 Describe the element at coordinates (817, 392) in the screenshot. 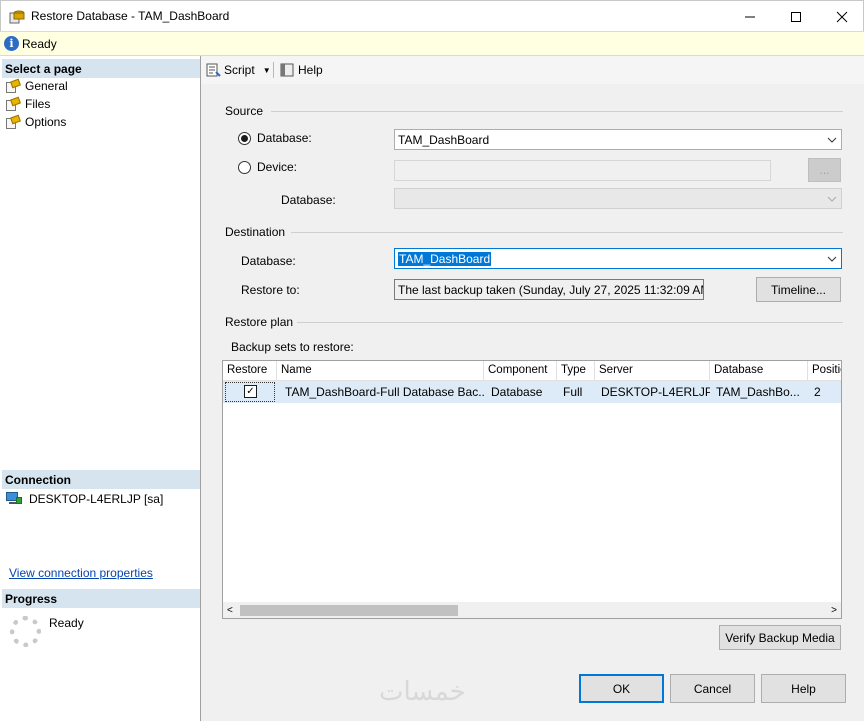

I see `cell-position: 2` at that location.